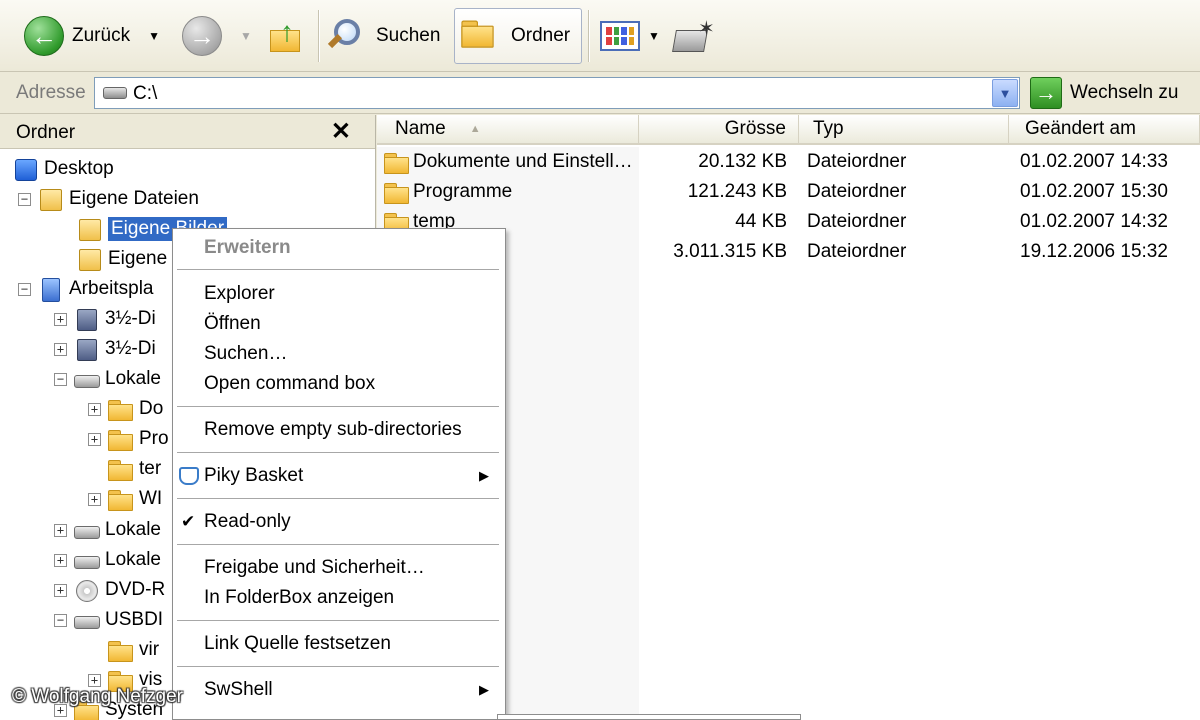 The width and height of the screenshot is (1200, 720). I want to click on tree-item-desktop: Desktop, so click(63, 169).